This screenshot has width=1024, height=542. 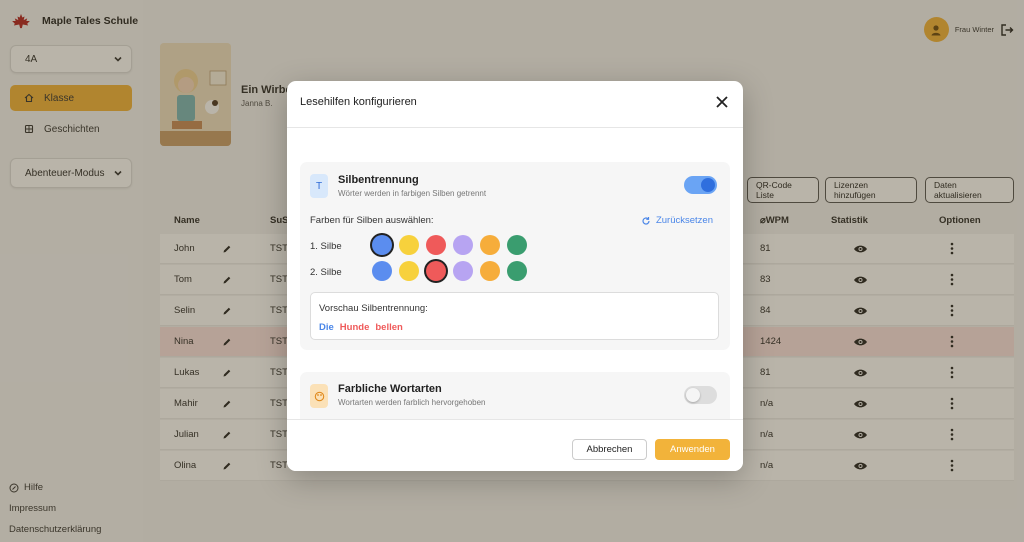 I want to click on syllable-toggle, so click(x=700, y=185).